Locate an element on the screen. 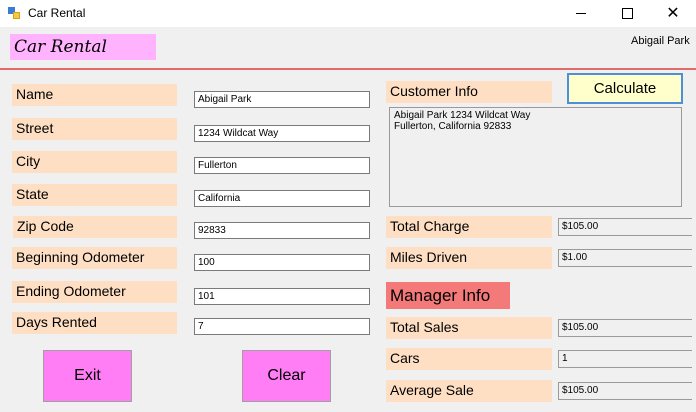 The width and height of the screenshot is (696, 412). manager-info-label: Manager Info is located at coordinates (448, 295).